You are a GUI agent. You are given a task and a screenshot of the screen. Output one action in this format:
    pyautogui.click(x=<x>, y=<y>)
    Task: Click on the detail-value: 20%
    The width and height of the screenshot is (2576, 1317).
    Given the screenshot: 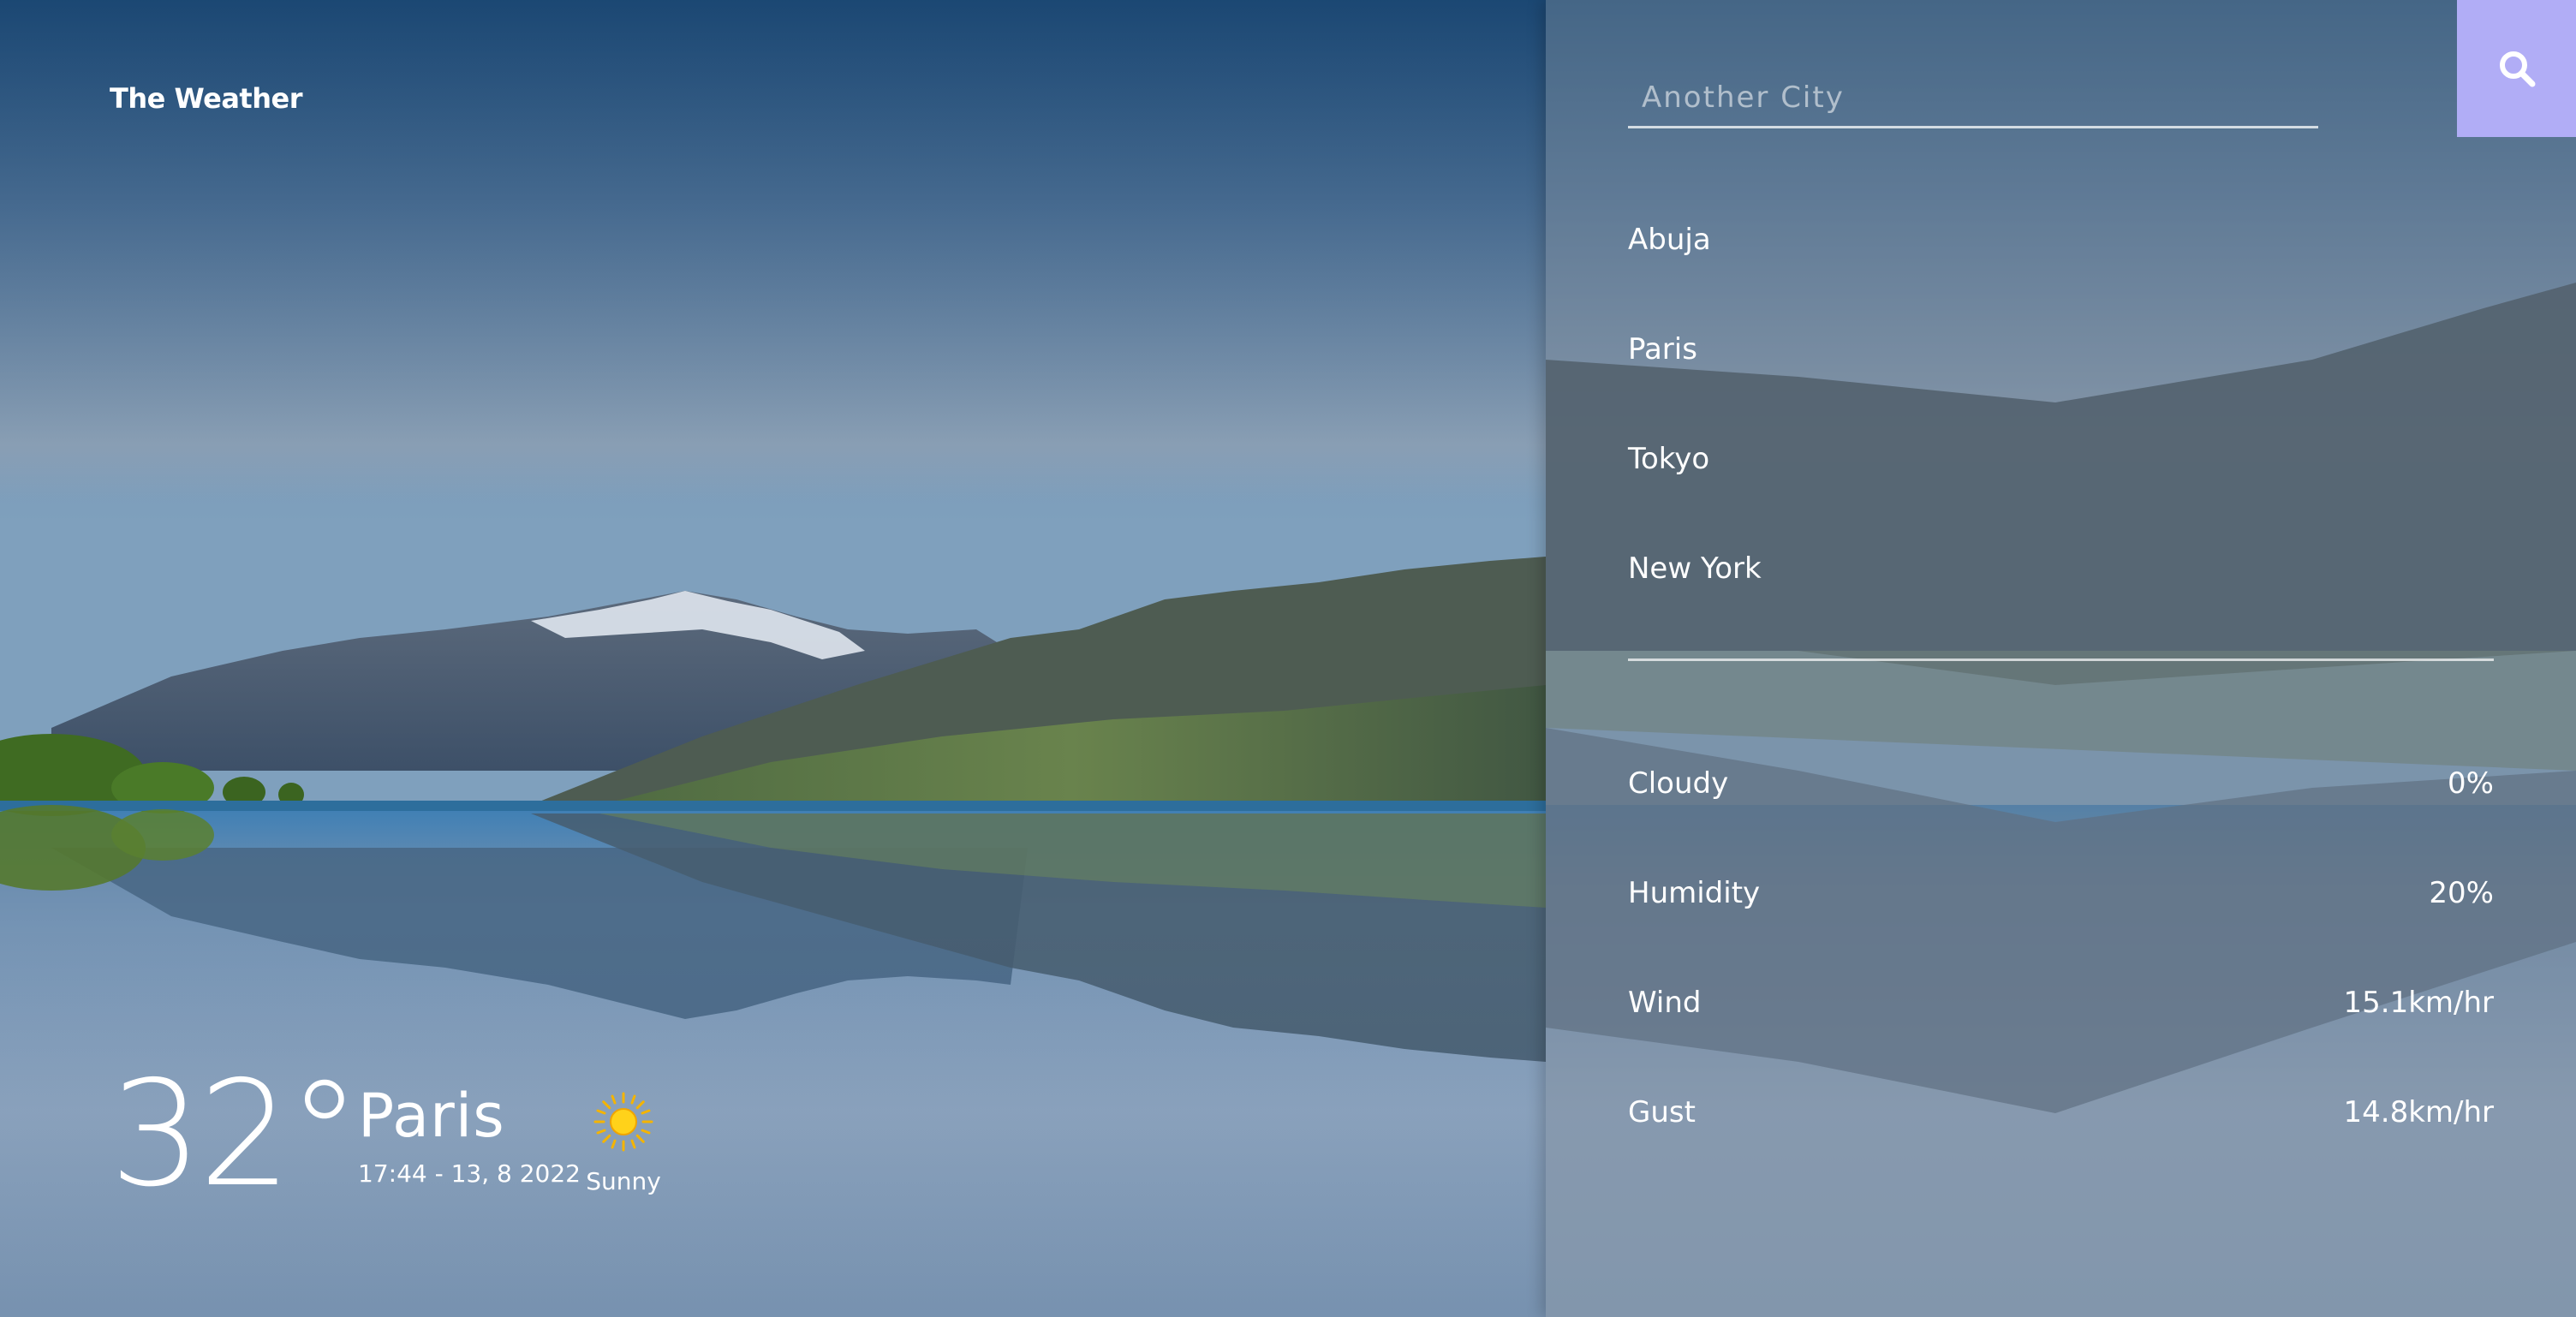 What is the action you would take?
    pyautogui.click(x=2461, y=893)
    